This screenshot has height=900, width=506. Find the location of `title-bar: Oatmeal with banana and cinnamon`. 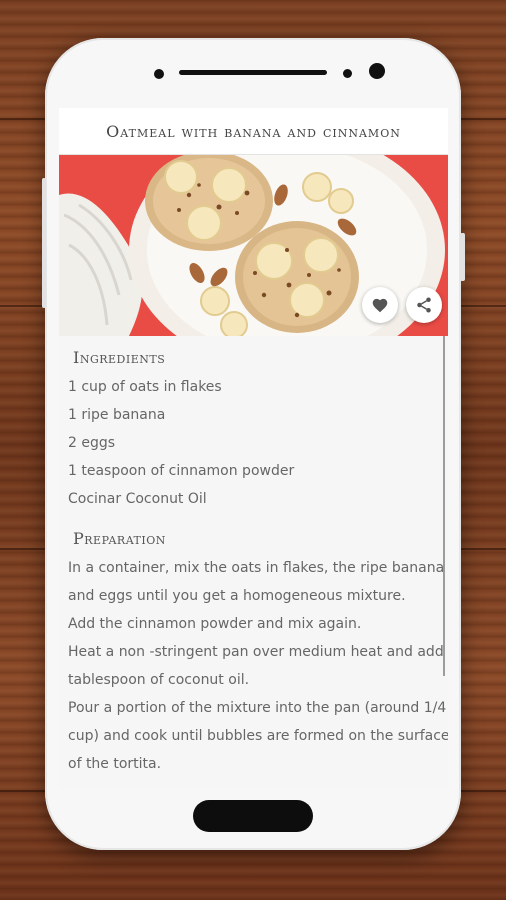

title-bar: Oatmeal with banana and cinnamon is located at coordinates (253, 131).